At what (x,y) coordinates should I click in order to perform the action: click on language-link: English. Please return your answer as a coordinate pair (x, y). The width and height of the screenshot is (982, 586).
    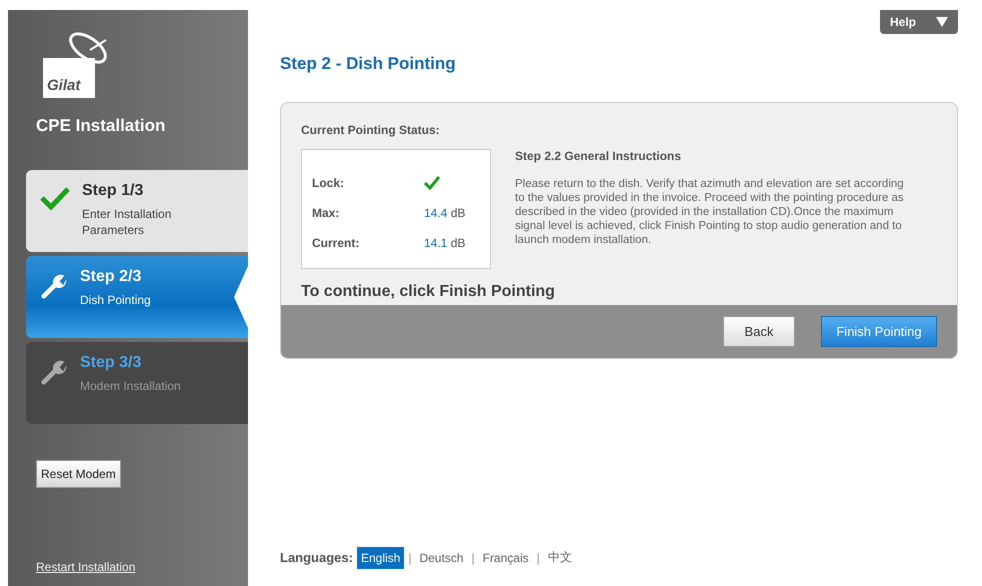
    Looking at the image, I should click on (380, 557).